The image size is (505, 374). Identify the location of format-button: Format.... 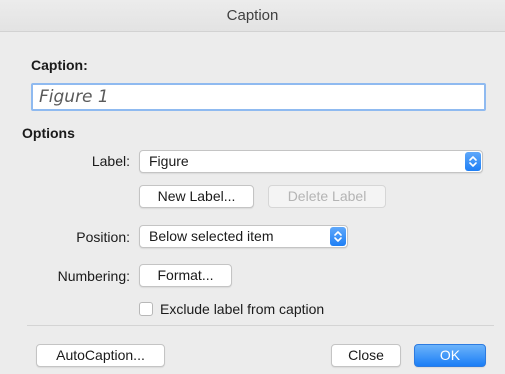
(185, 275).